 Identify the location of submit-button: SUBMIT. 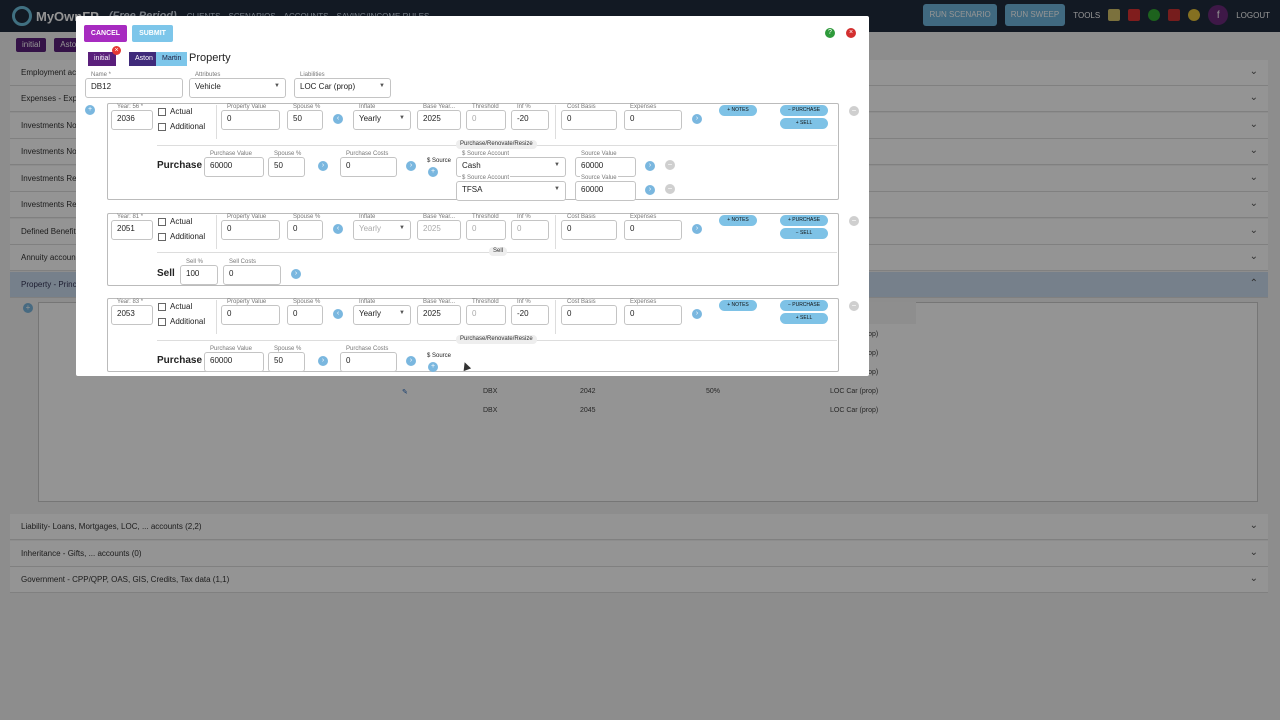
(152, 33).